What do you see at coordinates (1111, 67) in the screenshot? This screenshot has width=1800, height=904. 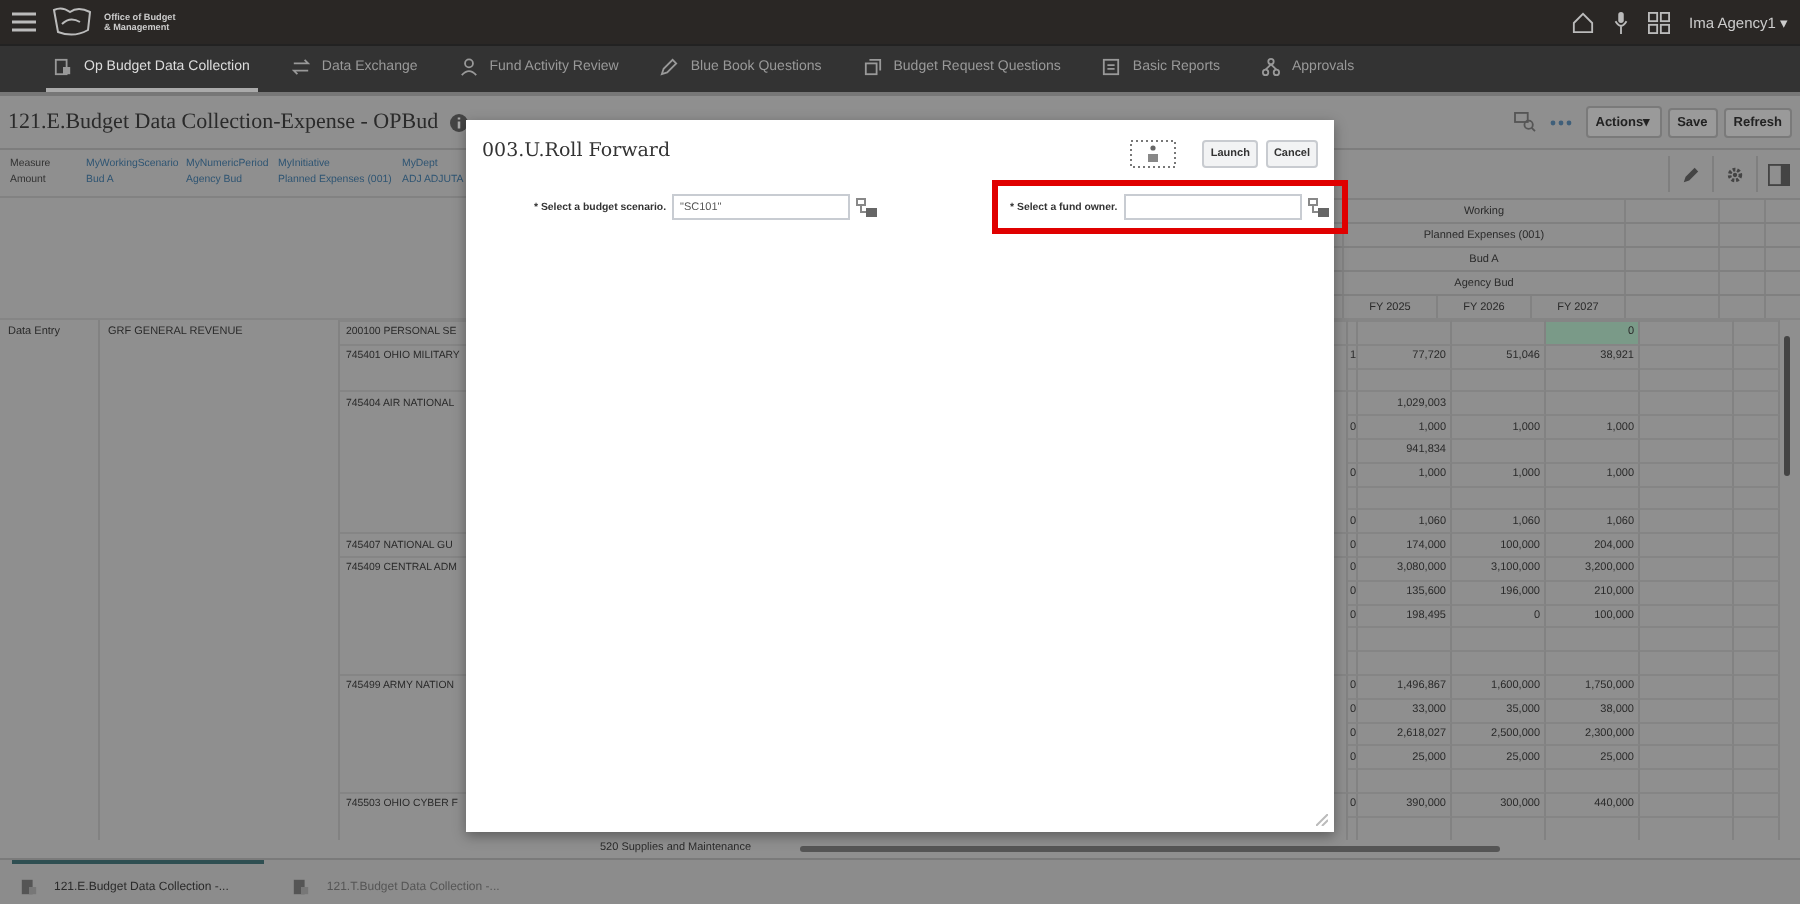 I see `report-icon` at bounding box center [1111, 67].